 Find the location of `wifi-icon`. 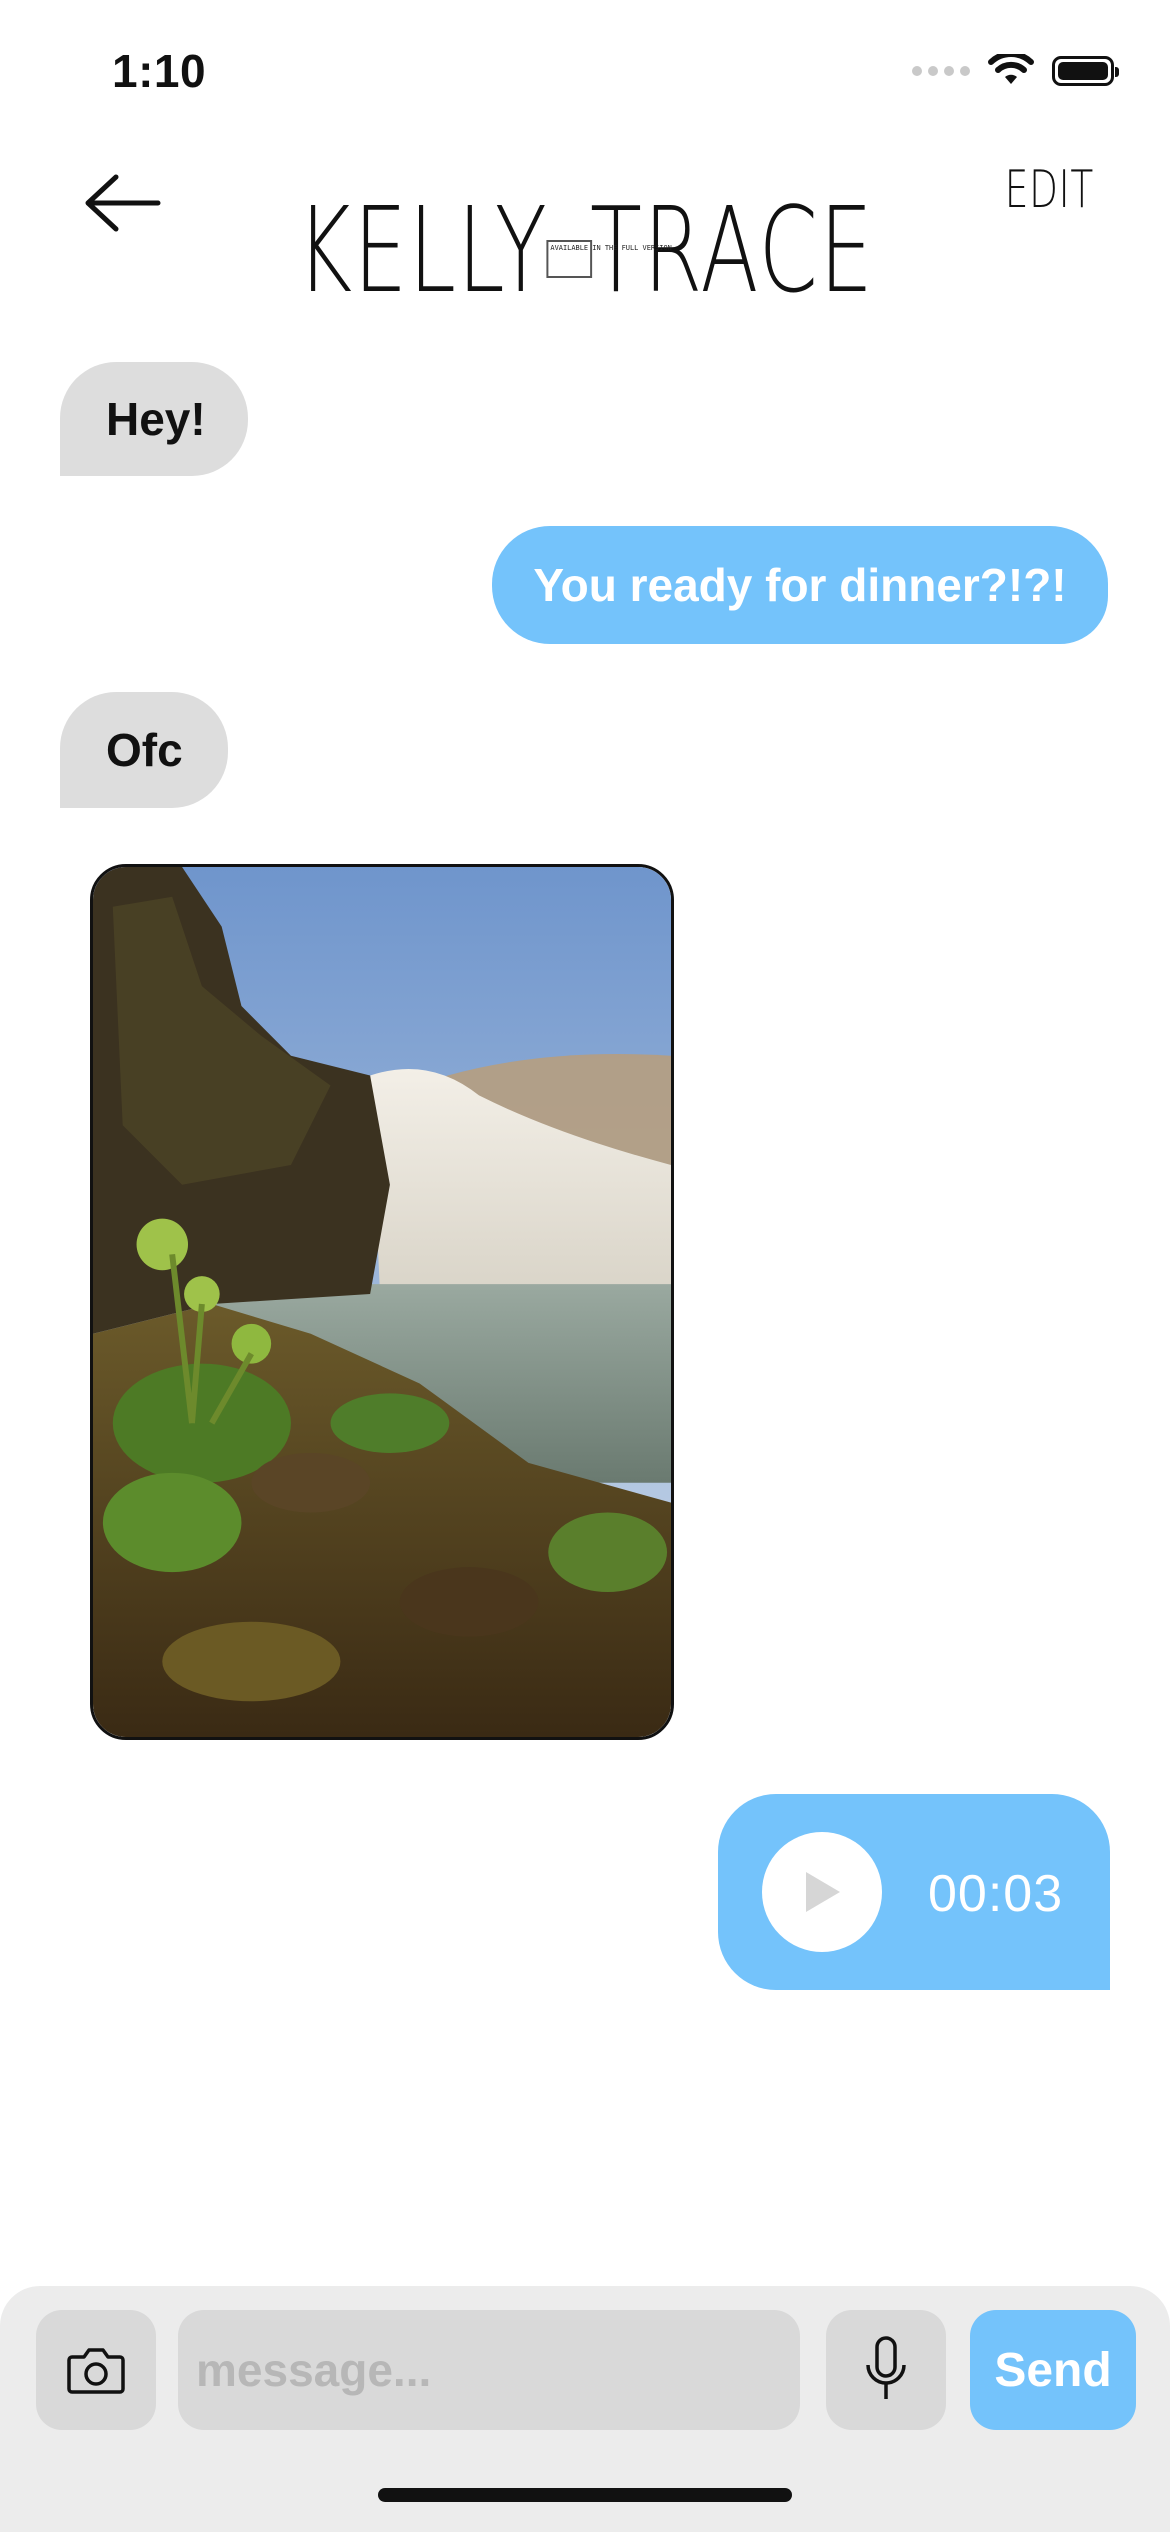

wifi-icon is located at coordinates (1011, 69).